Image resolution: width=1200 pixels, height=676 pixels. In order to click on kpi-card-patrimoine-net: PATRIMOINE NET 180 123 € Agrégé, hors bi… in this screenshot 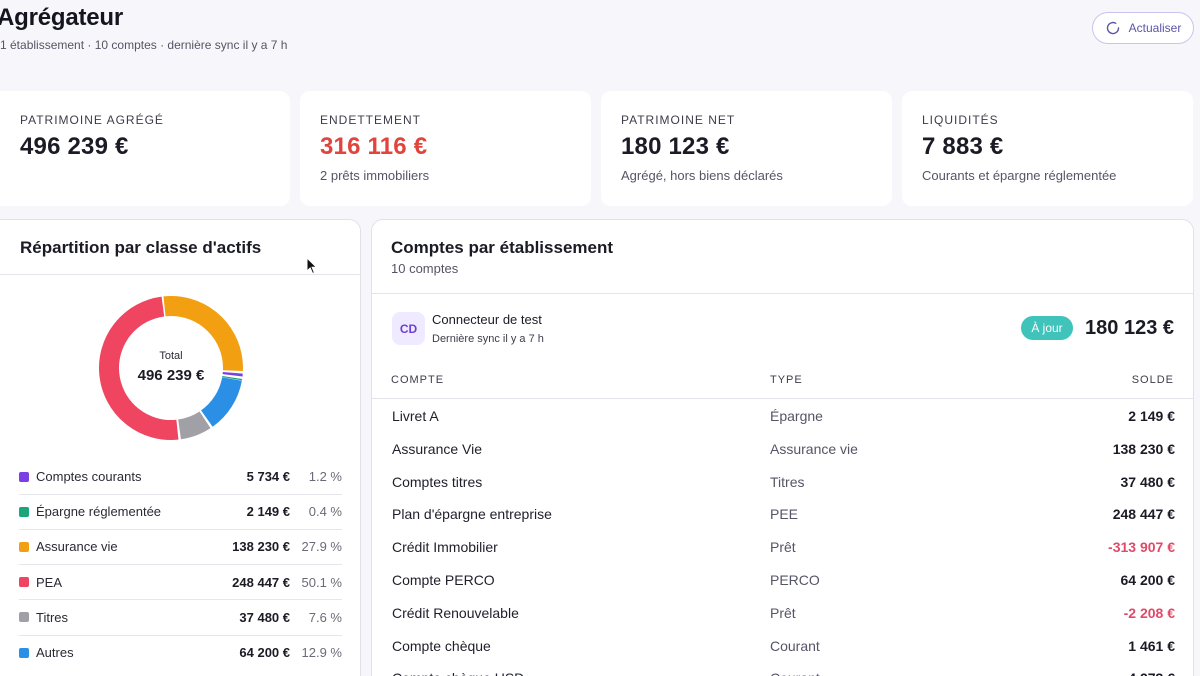, I will do `click(746, 148)`.